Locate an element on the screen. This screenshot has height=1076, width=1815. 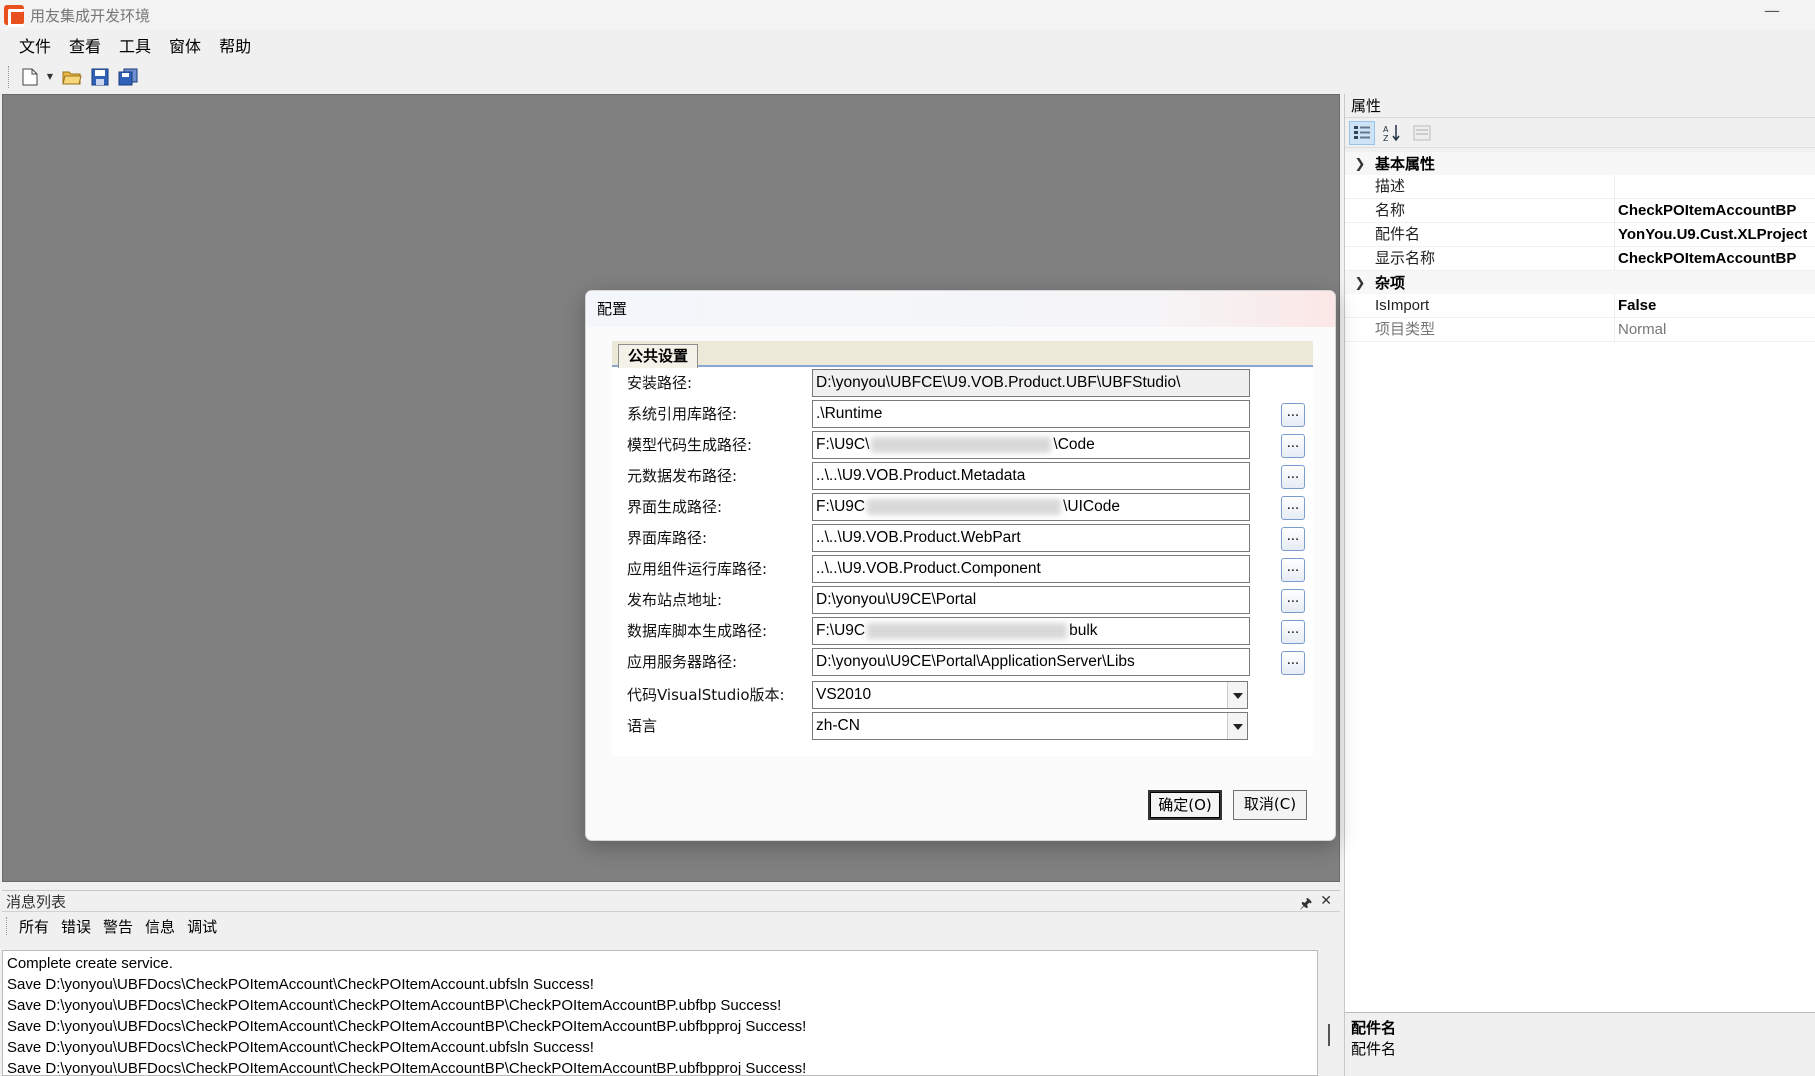
component-path-input: ..\..\U9.VOB.Product.Component is located at coordinates (1031, 569).